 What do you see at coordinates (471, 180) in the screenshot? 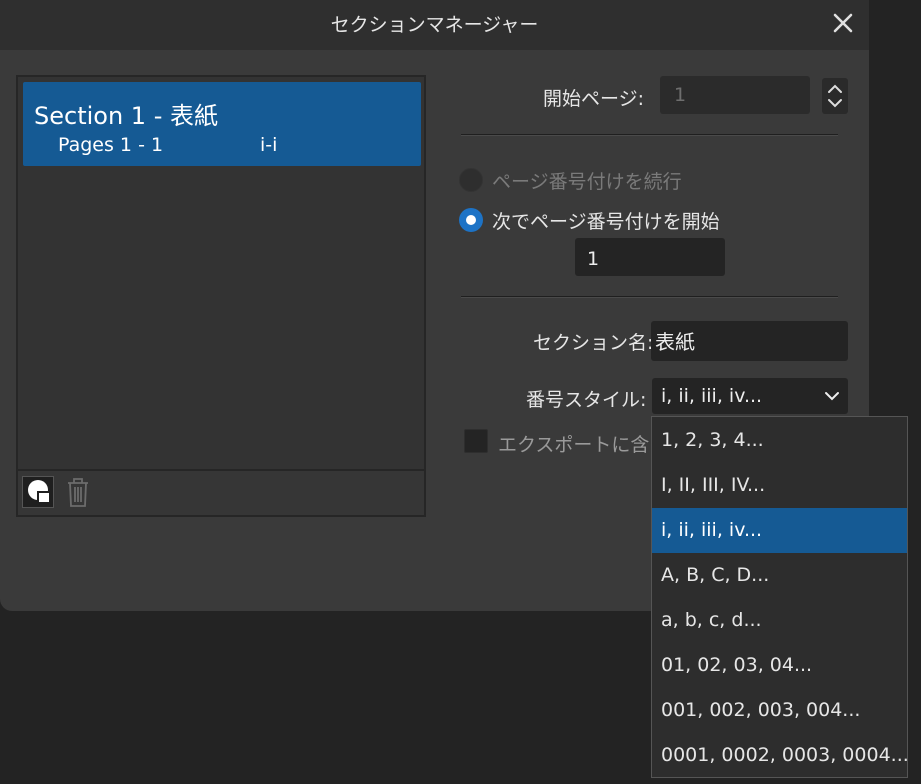
I see `continue-numbering-radio` at bounding box center [471, 180].